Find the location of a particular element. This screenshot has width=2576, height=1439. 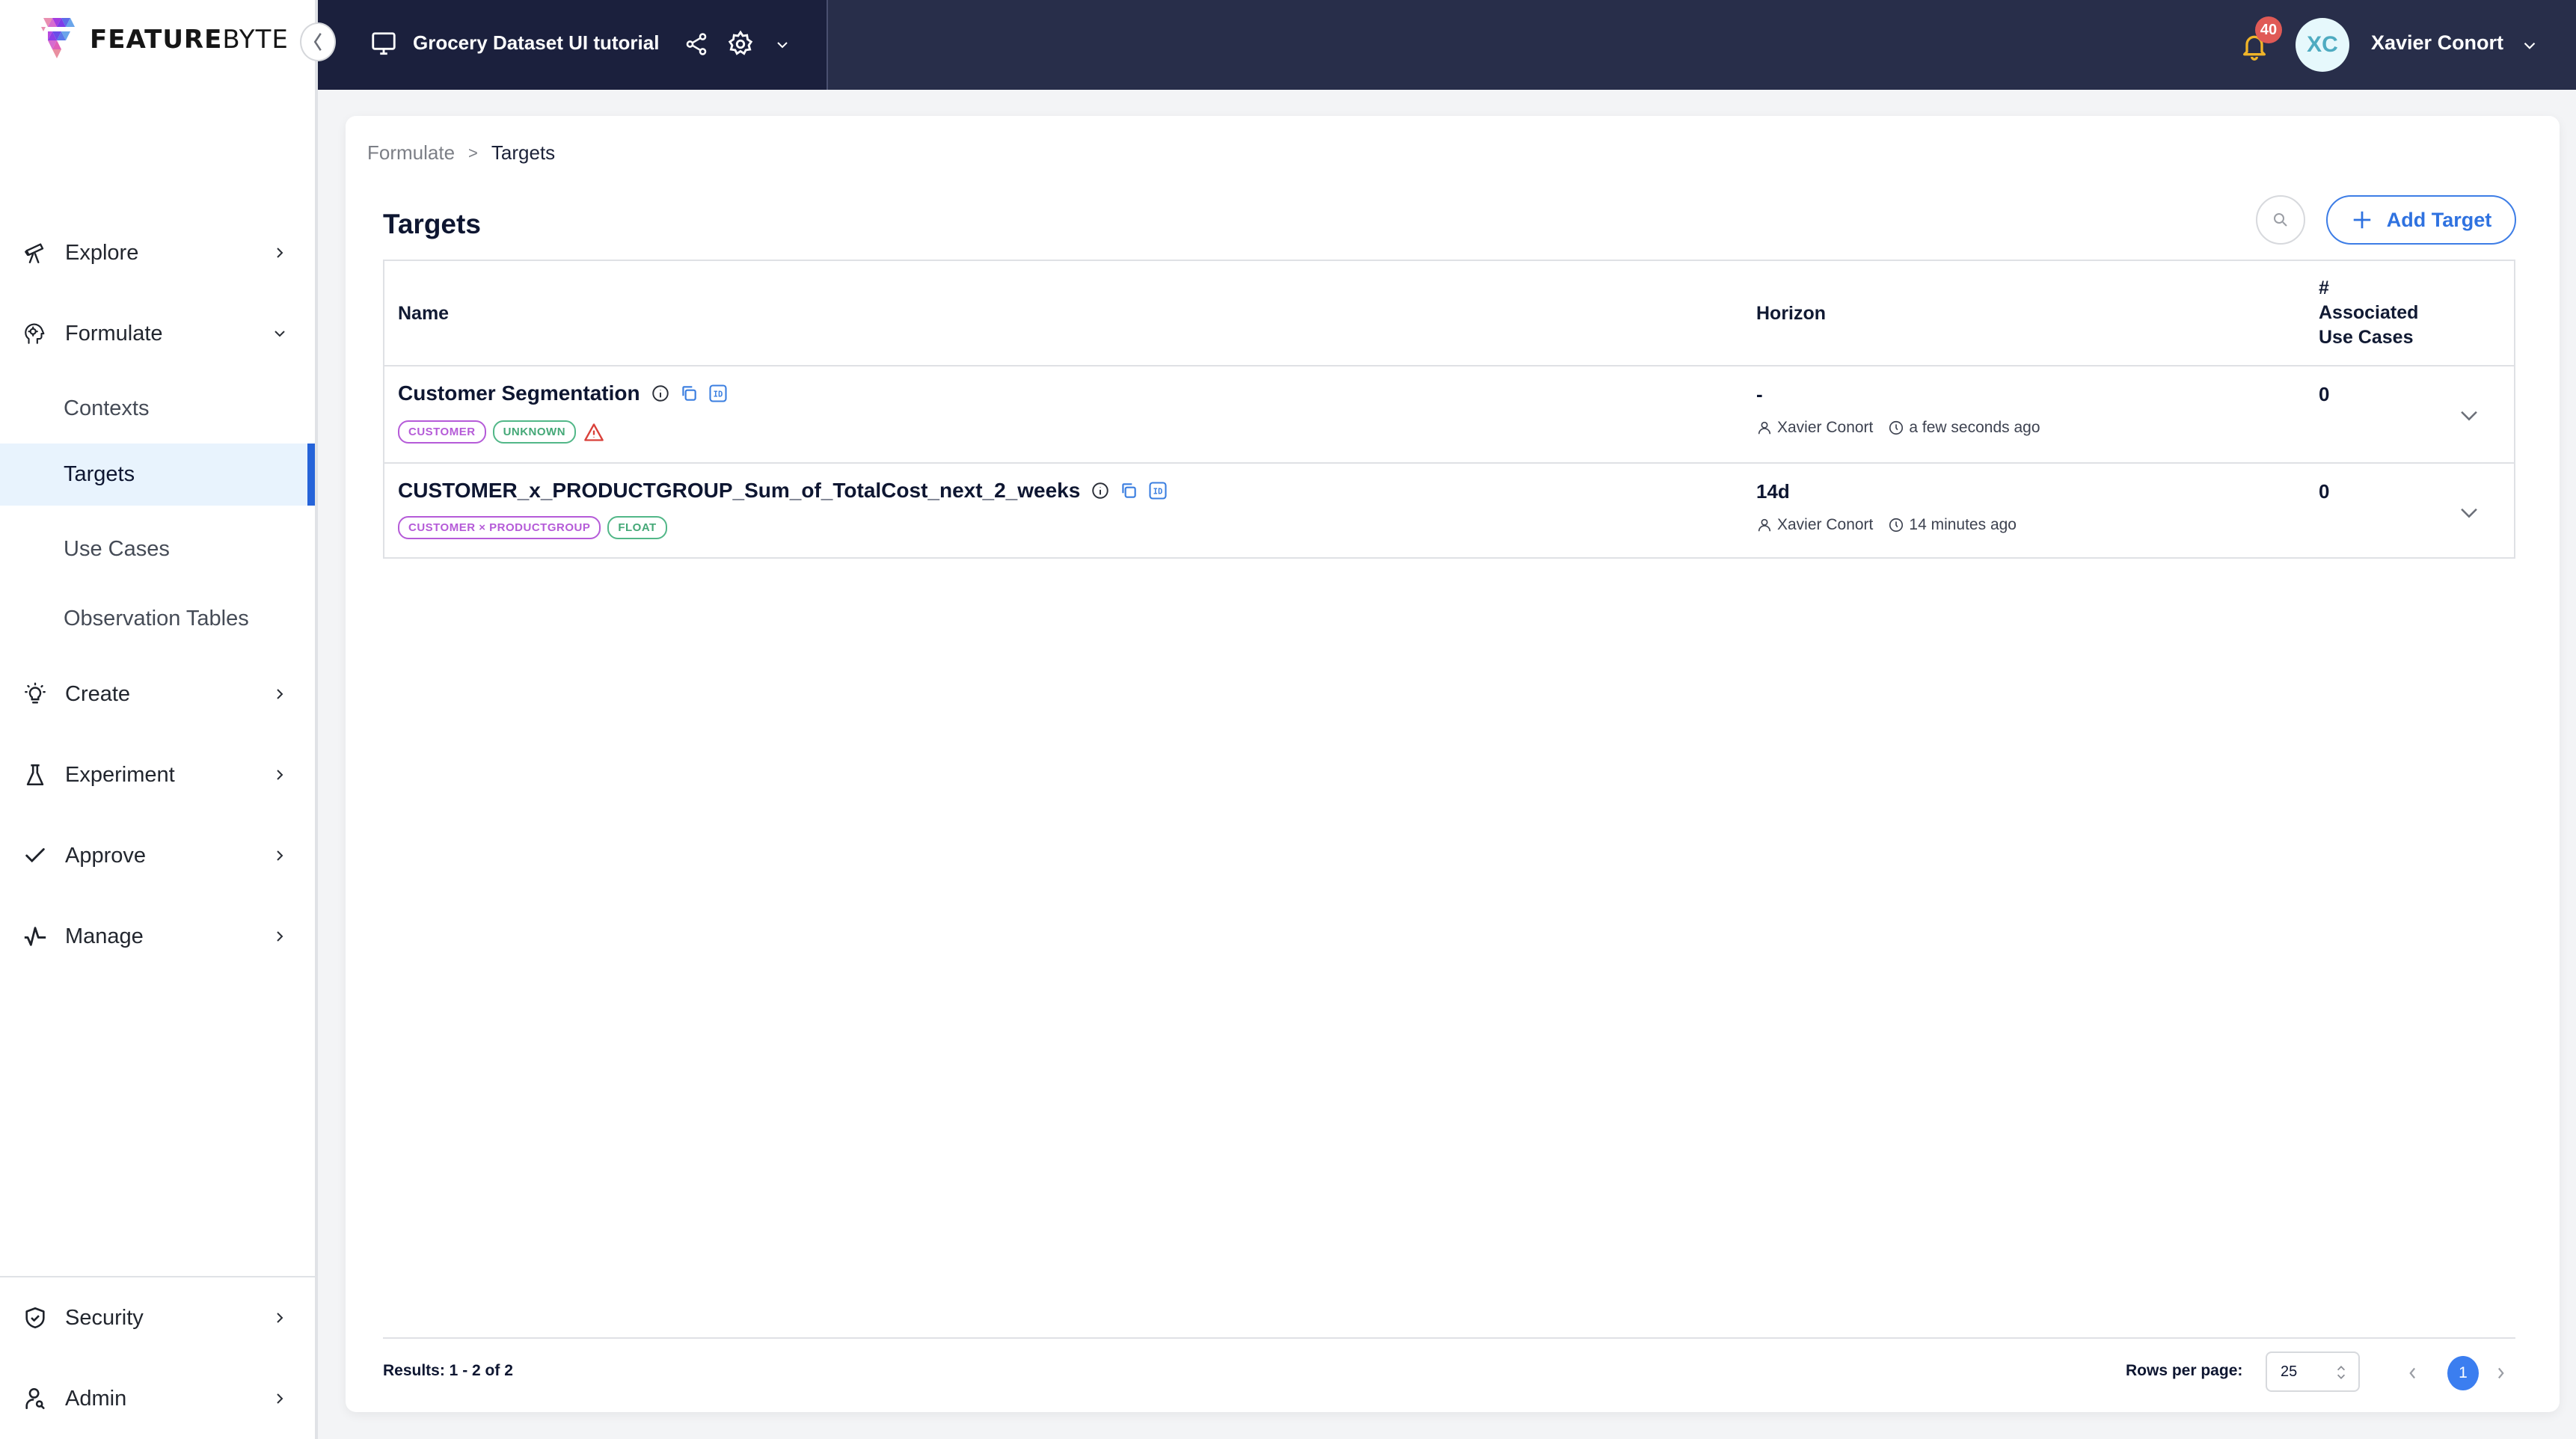

breadcrumb-current: Targets is located at coordinates (523, 152).